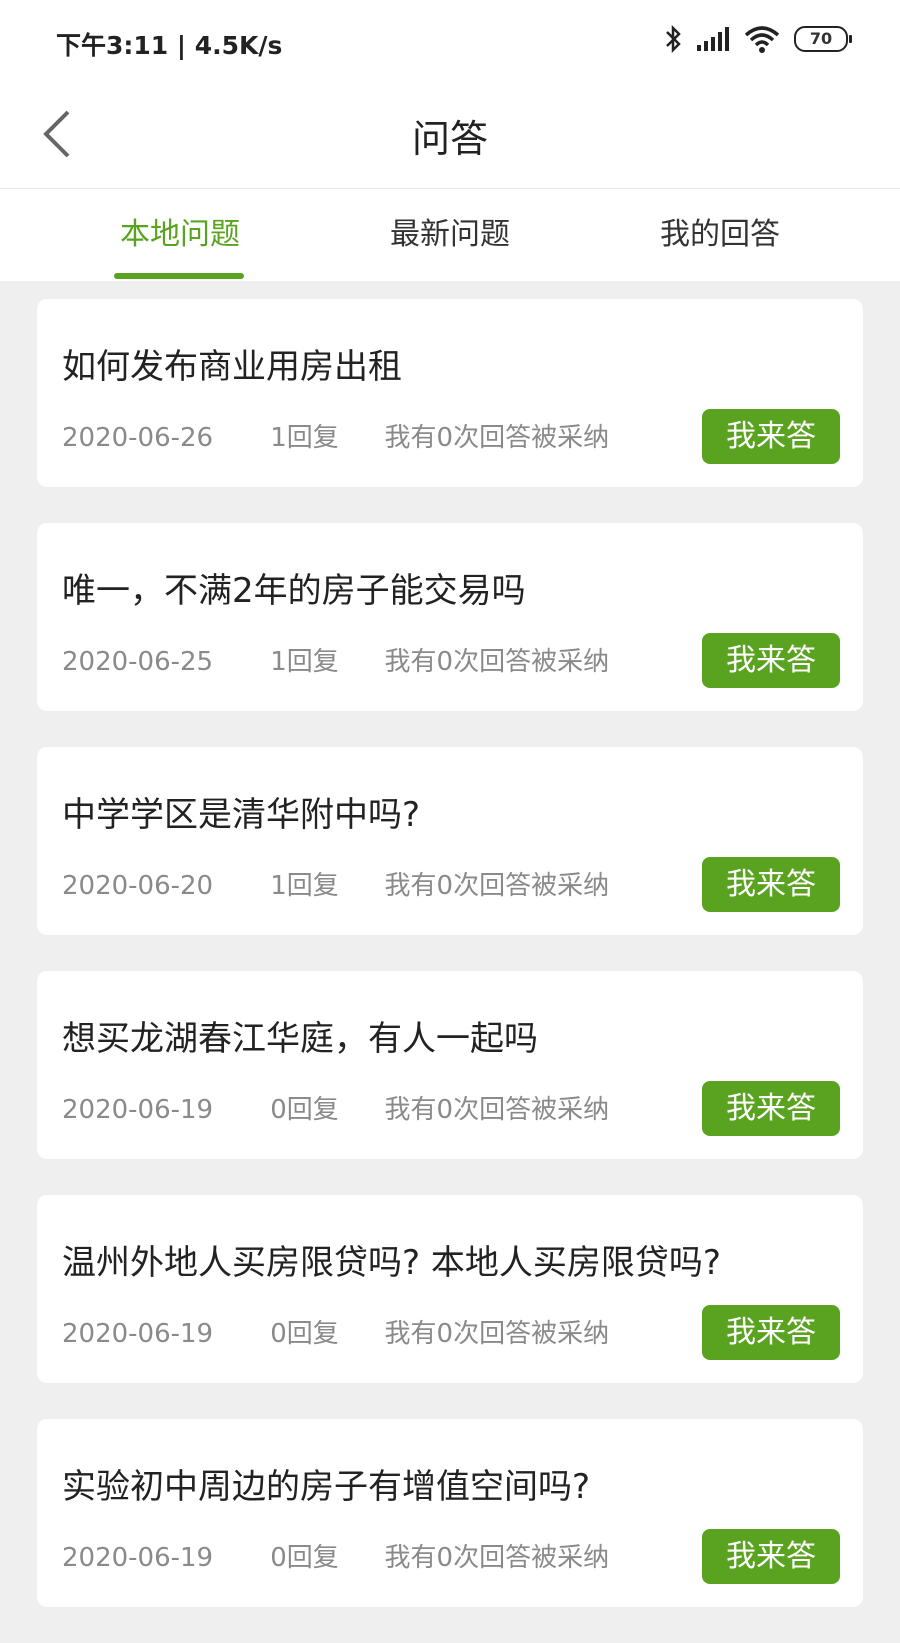 The width and height of the screenshot is (900, 1643). I want to click on question-title: 想买龙湖春江华庭，有人一起吗, so click(300, 1039).